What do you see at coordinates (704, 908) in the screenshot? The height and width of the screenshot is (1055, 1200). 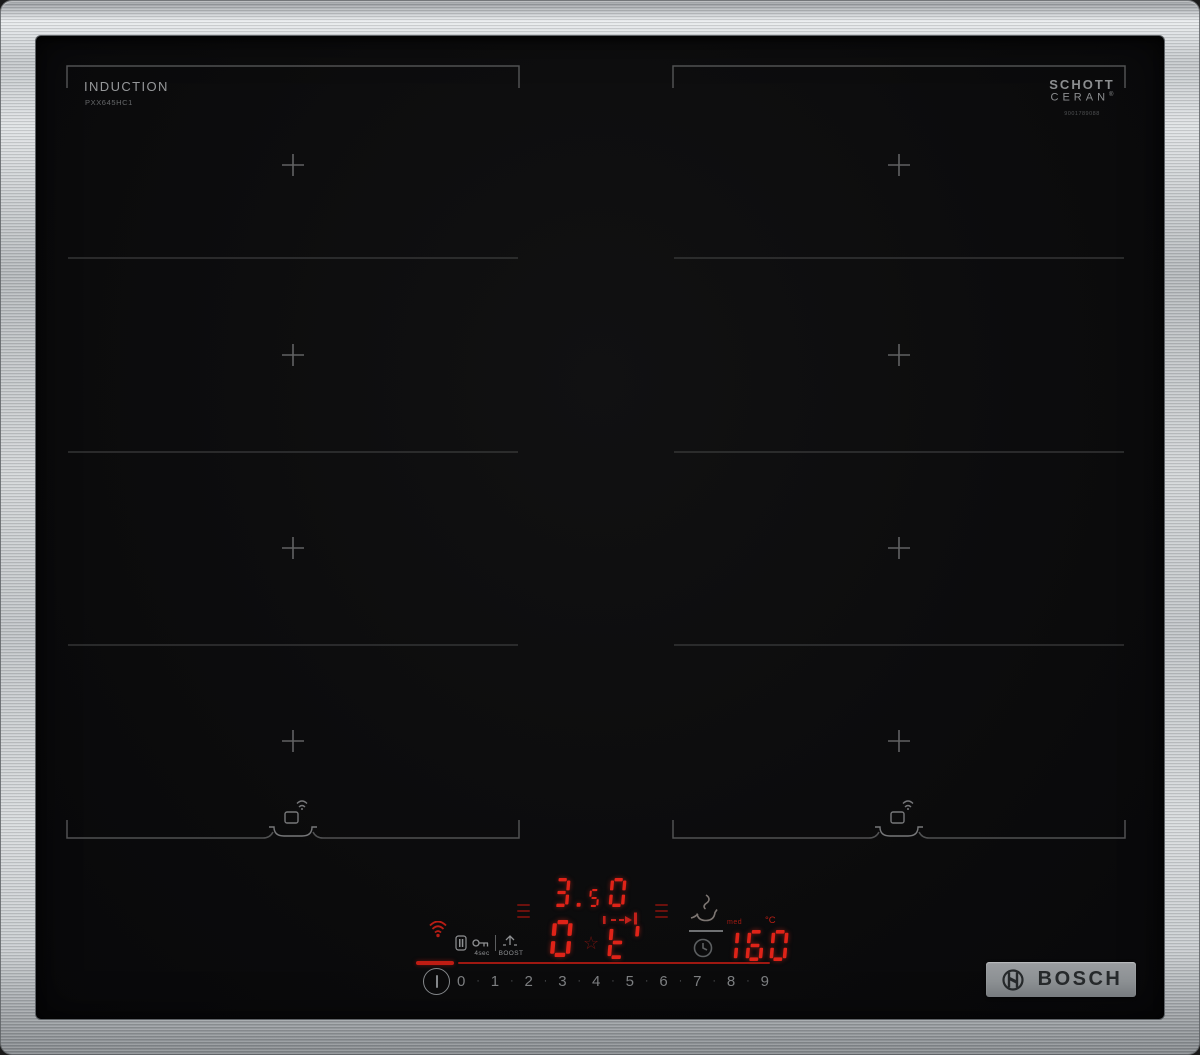 I see `fry-sensor-icon` at bounding box center [704, 908].